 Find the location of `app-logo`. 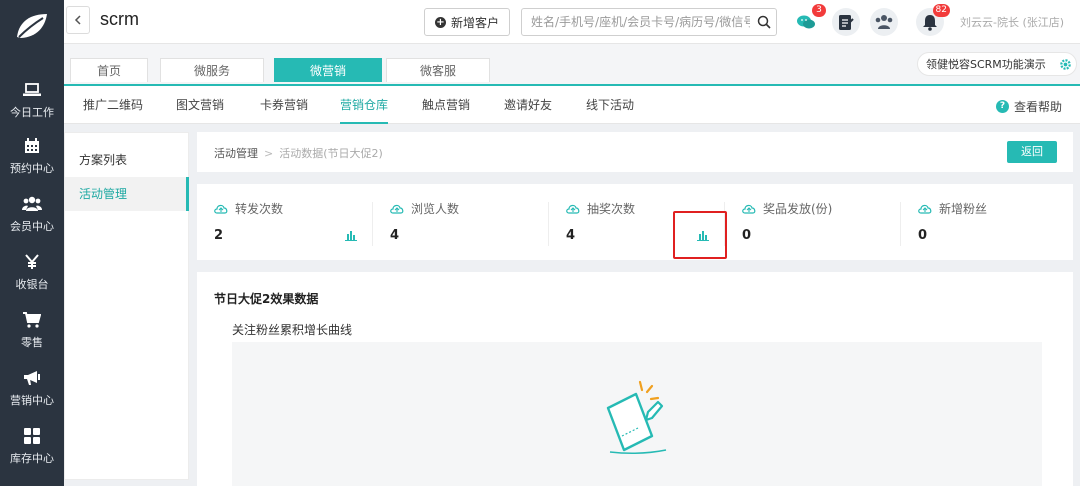

app-logo is located at coordinates (32, 26).